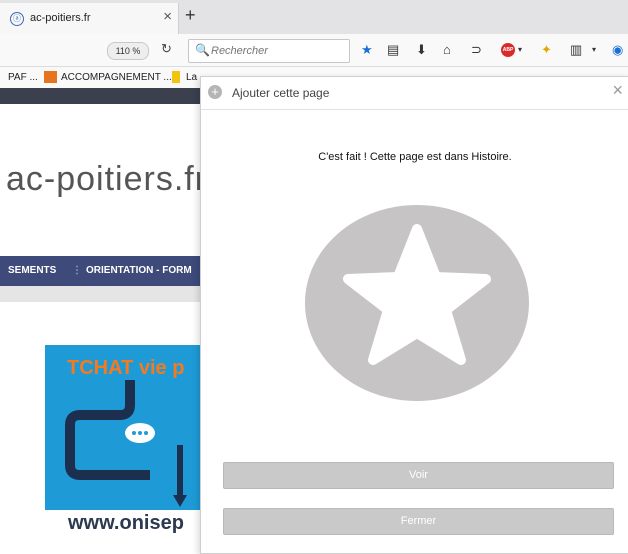 Image resolution: width=628 pixels, height=554 pixels. Describe the element at coordinates (277, 51) in the screenshot. I see `search-input` at that location.